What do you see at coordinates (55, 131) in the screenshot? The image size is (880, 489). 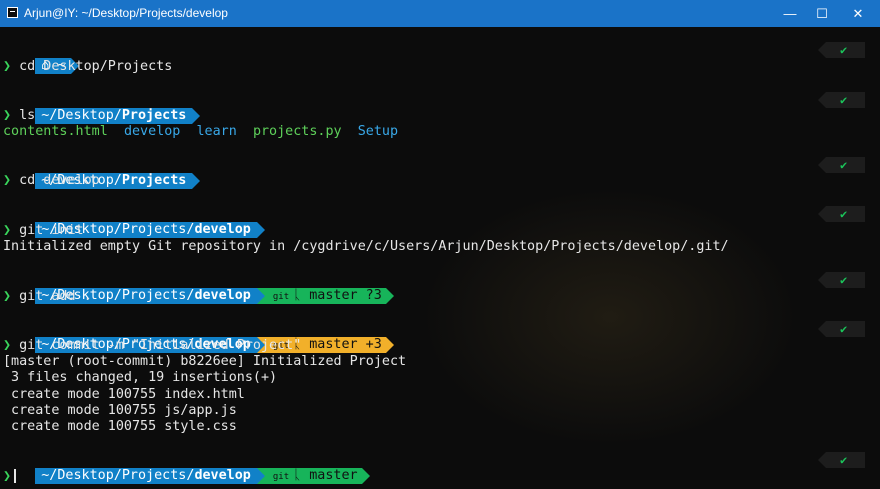 I see `ls-entry: contents.html` at bounding box center [55, 131].